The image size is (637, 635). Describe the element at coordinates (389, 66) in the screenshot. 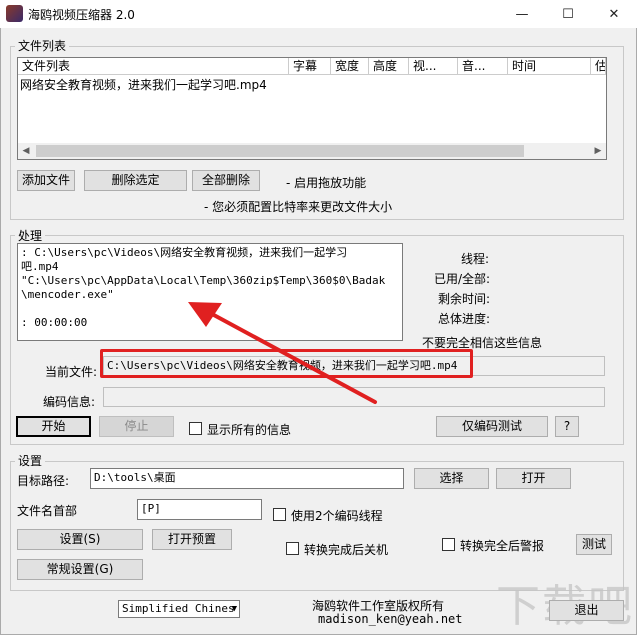

I see `column-header-height: 高度` at that location.